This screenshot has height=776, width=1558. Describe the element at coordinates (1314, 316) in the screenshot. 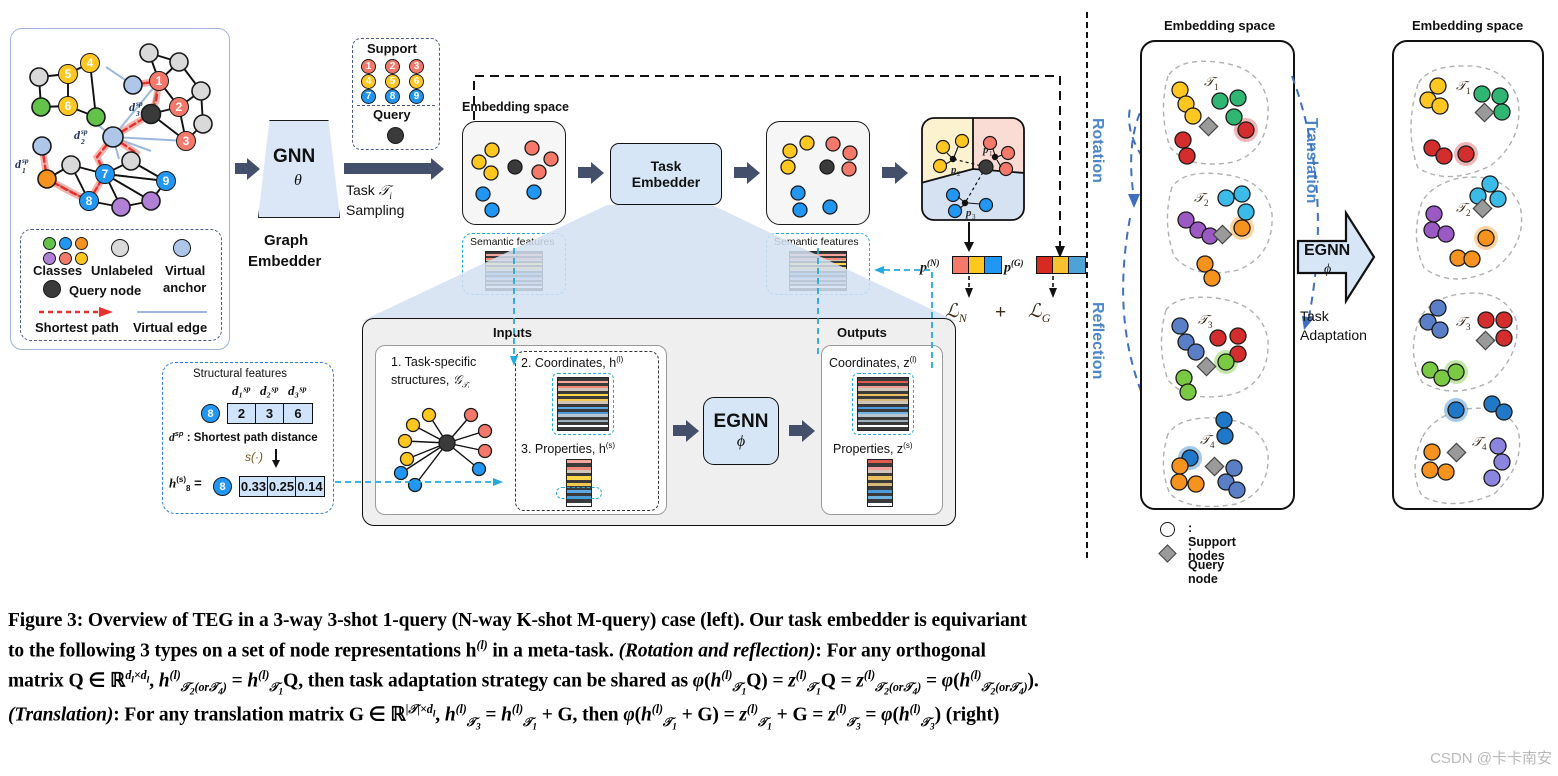

I see `task-adaptation-label-1: Task` at that location.